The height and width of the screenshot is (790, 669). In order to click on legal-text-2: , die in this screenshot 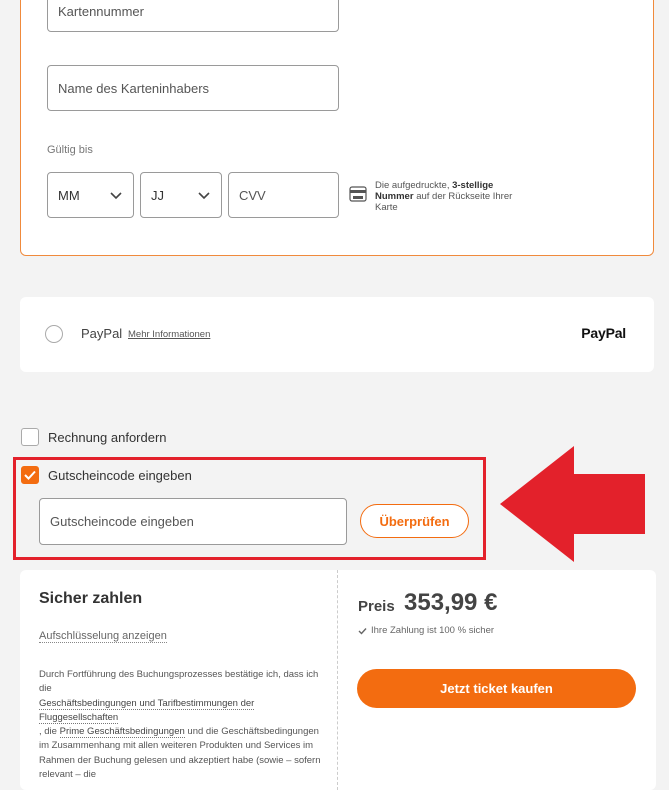, I will do `click(48, 732)`.